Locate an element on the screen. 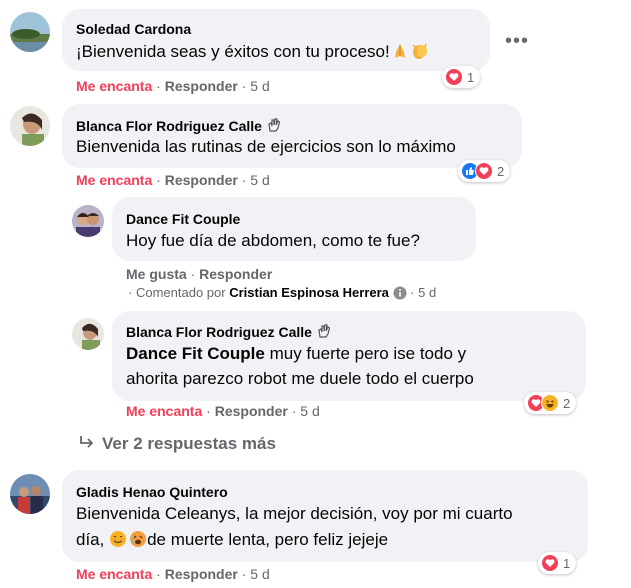 This screenshot has height=588, width=631. reply-text-line1: muy fuerte pero ise todo y is located at coordinates (368, 353).